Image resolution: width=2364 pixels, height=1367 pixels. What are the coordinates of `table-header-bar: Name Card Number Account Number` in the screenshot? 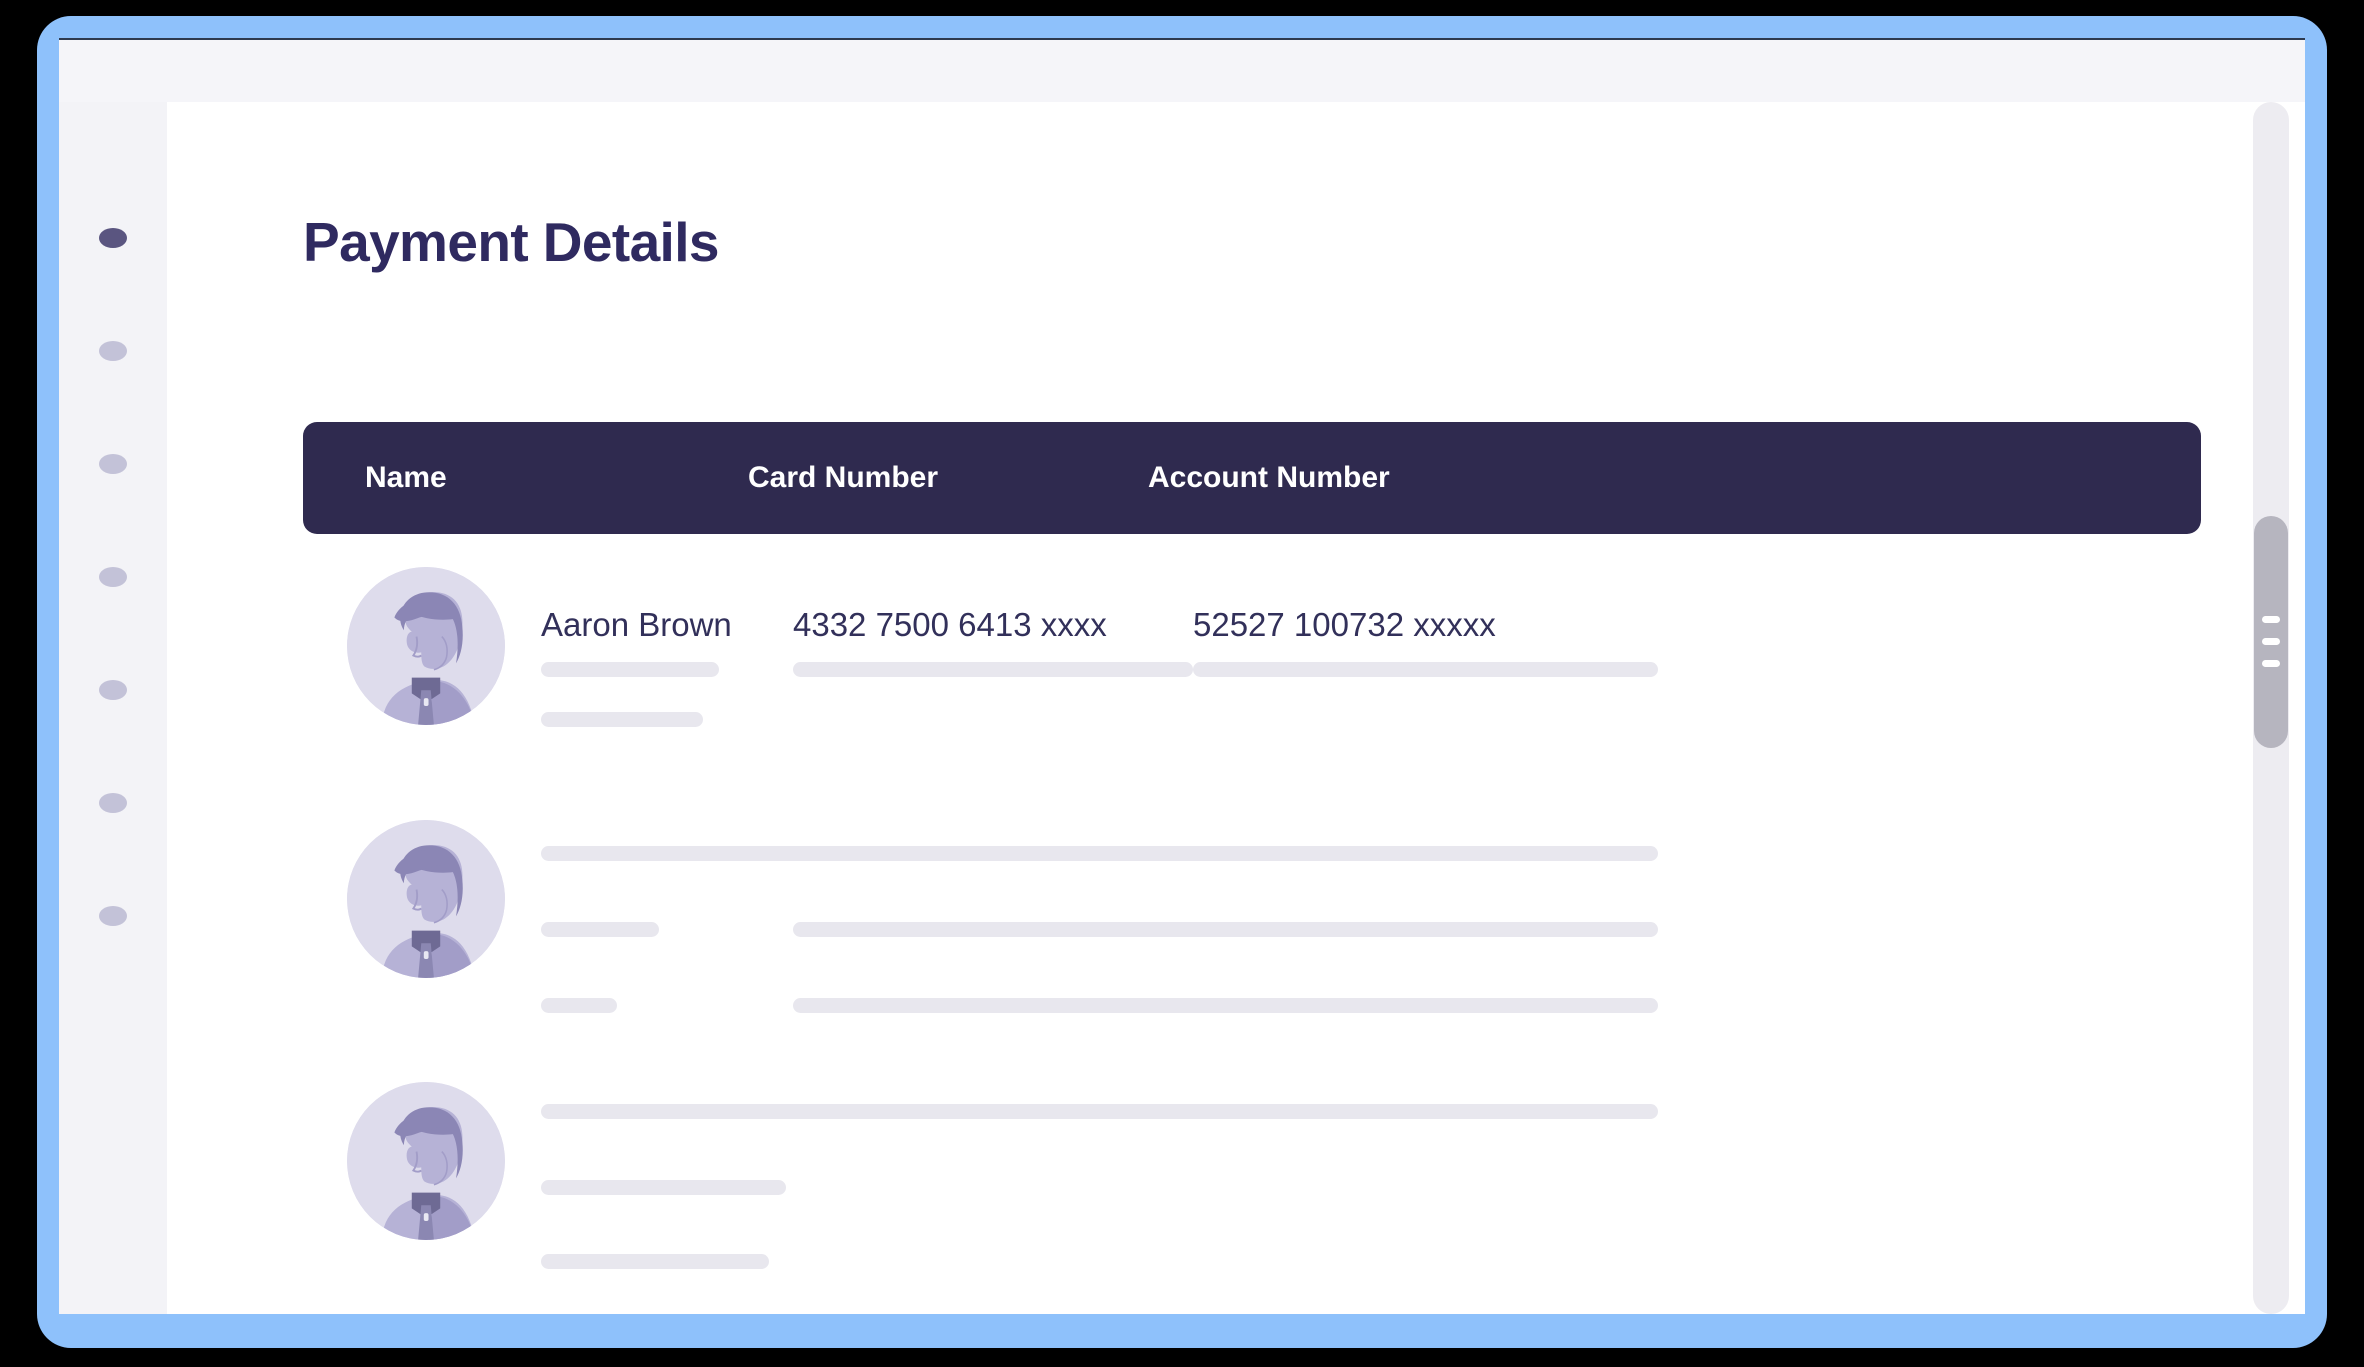 It's located at (1252, 478).